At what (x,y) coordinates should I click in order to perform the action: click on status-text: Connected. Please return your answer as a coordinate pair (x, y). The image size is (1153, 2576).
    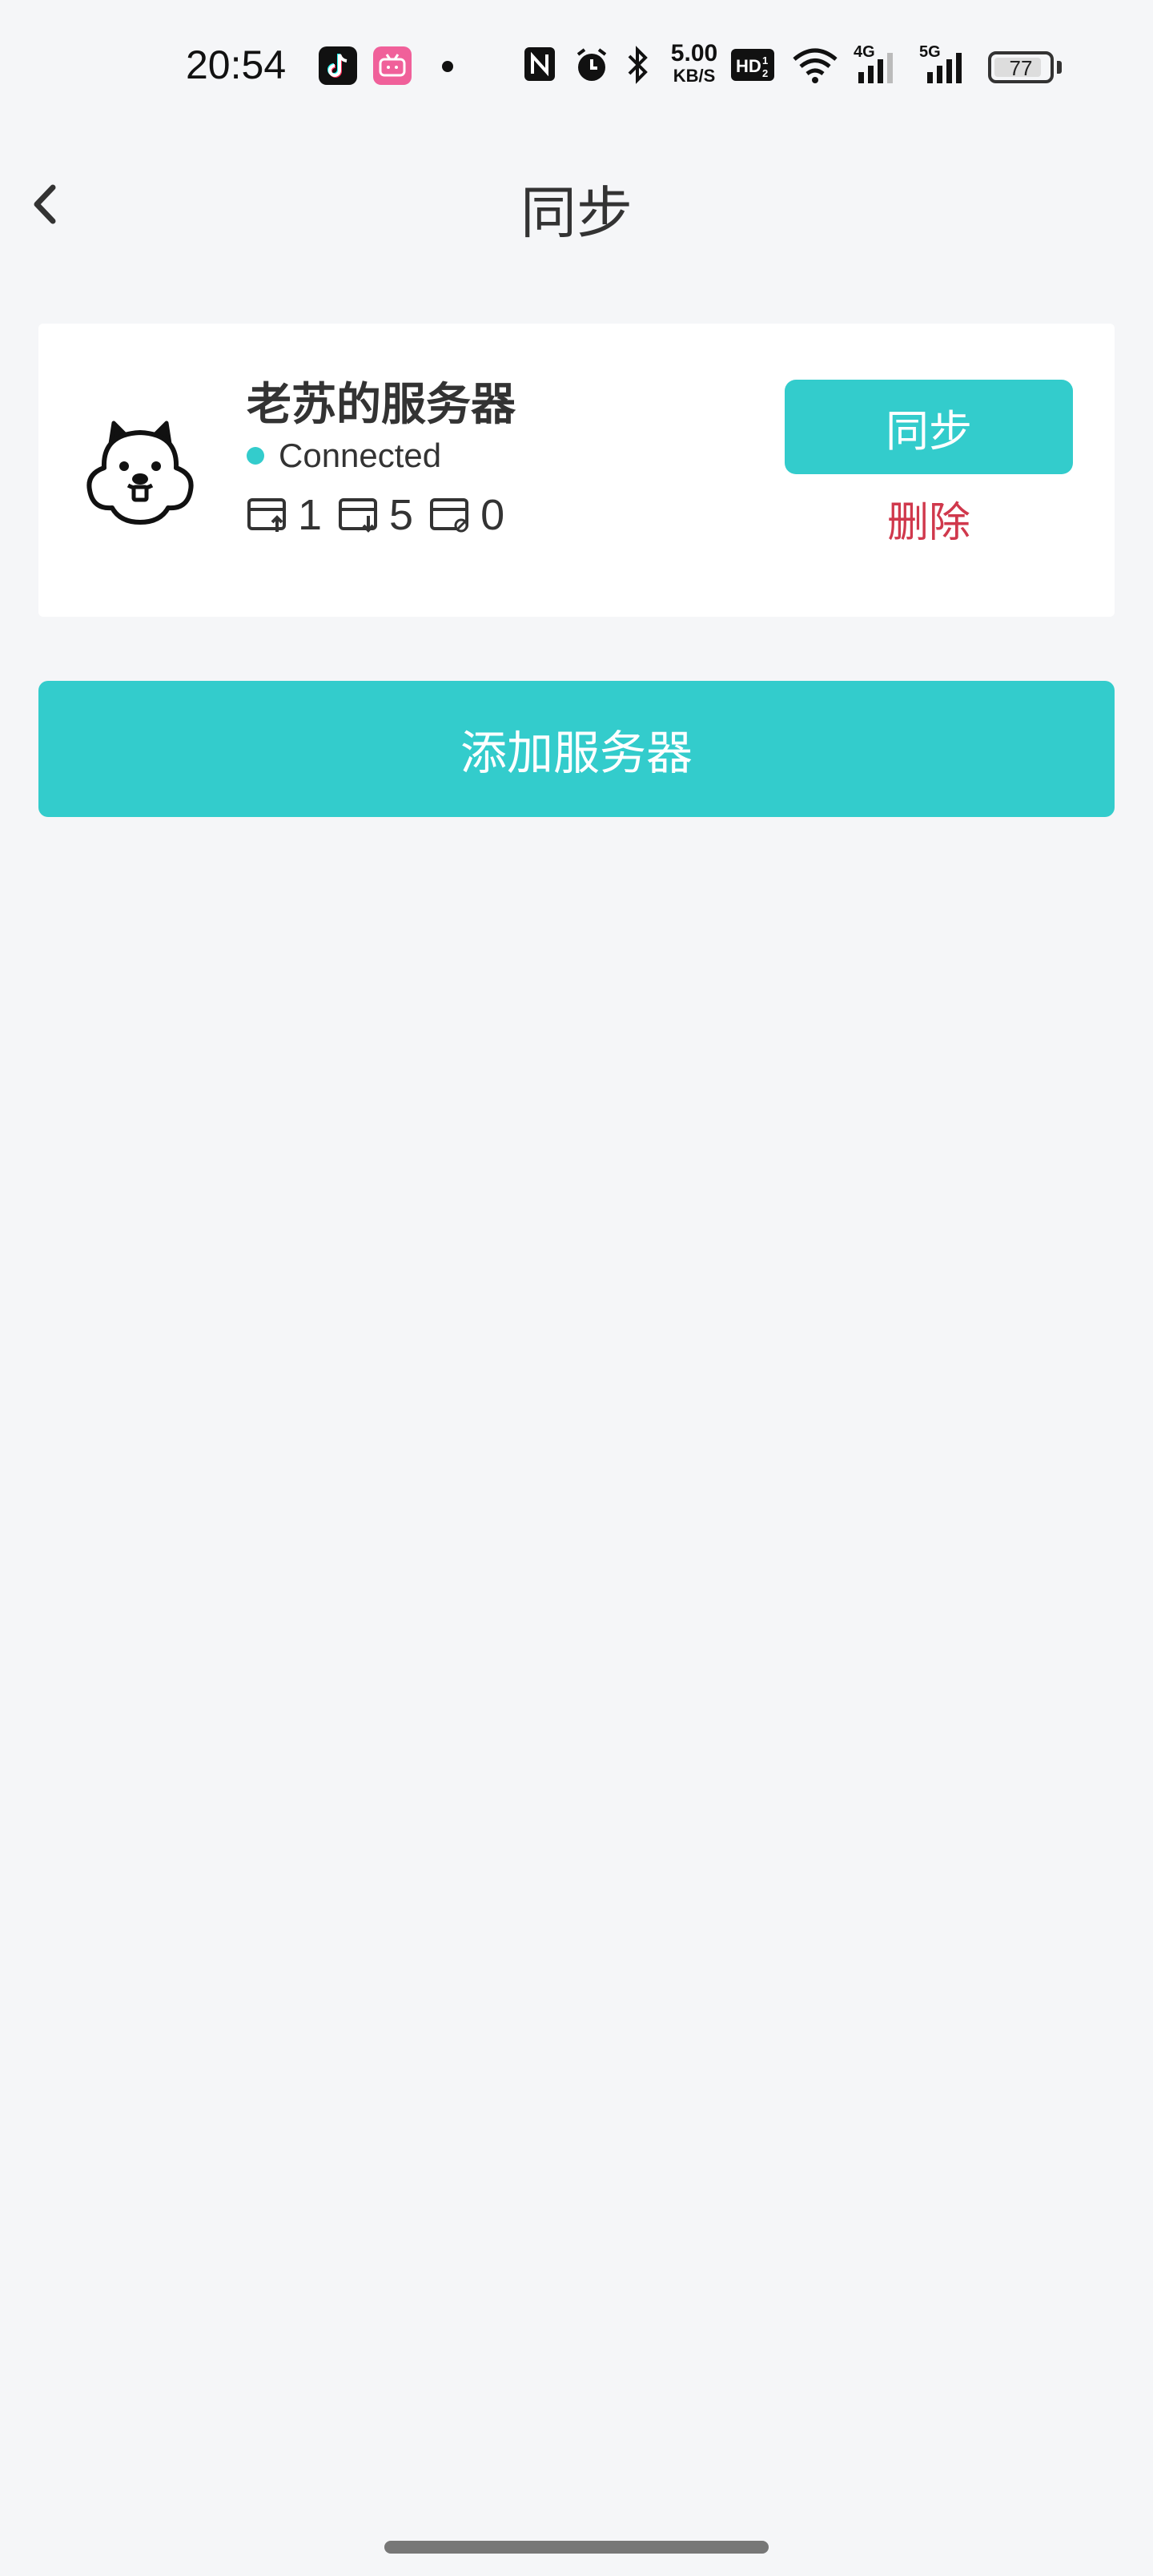
    Looking at the image, I should click on (360, 456).